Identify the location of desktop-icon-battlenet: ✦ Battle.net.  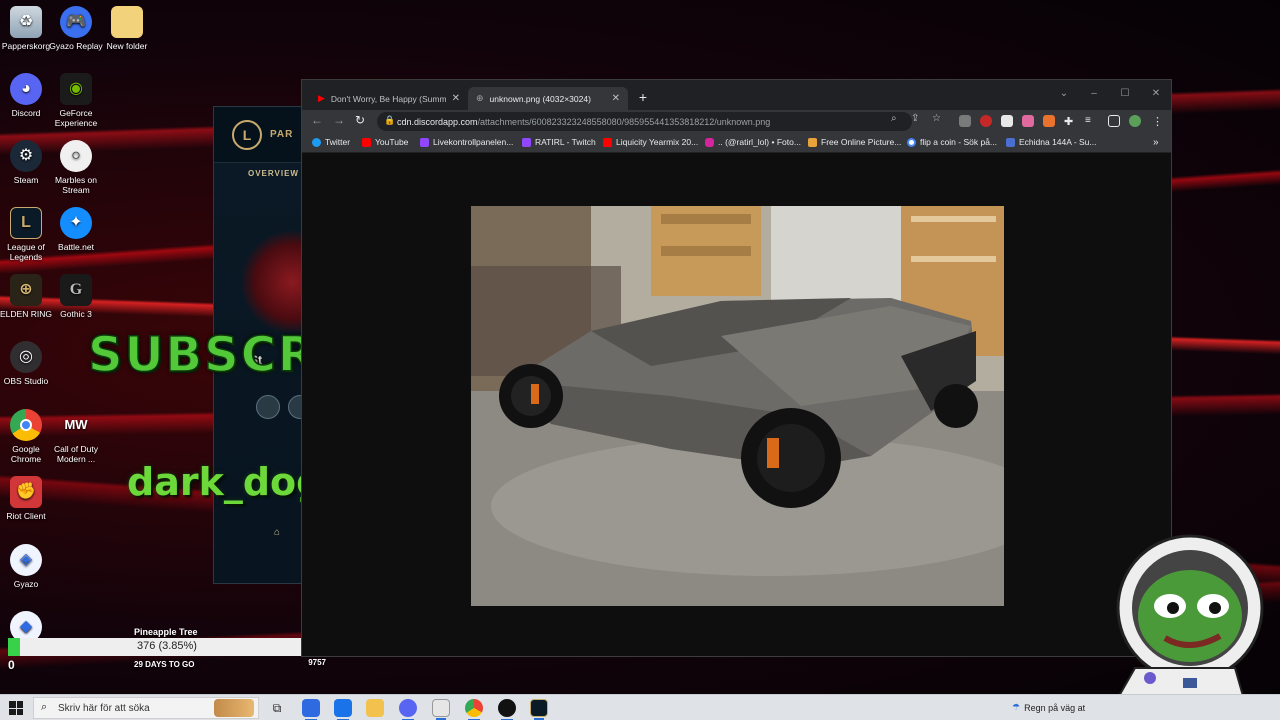
(76, 229).